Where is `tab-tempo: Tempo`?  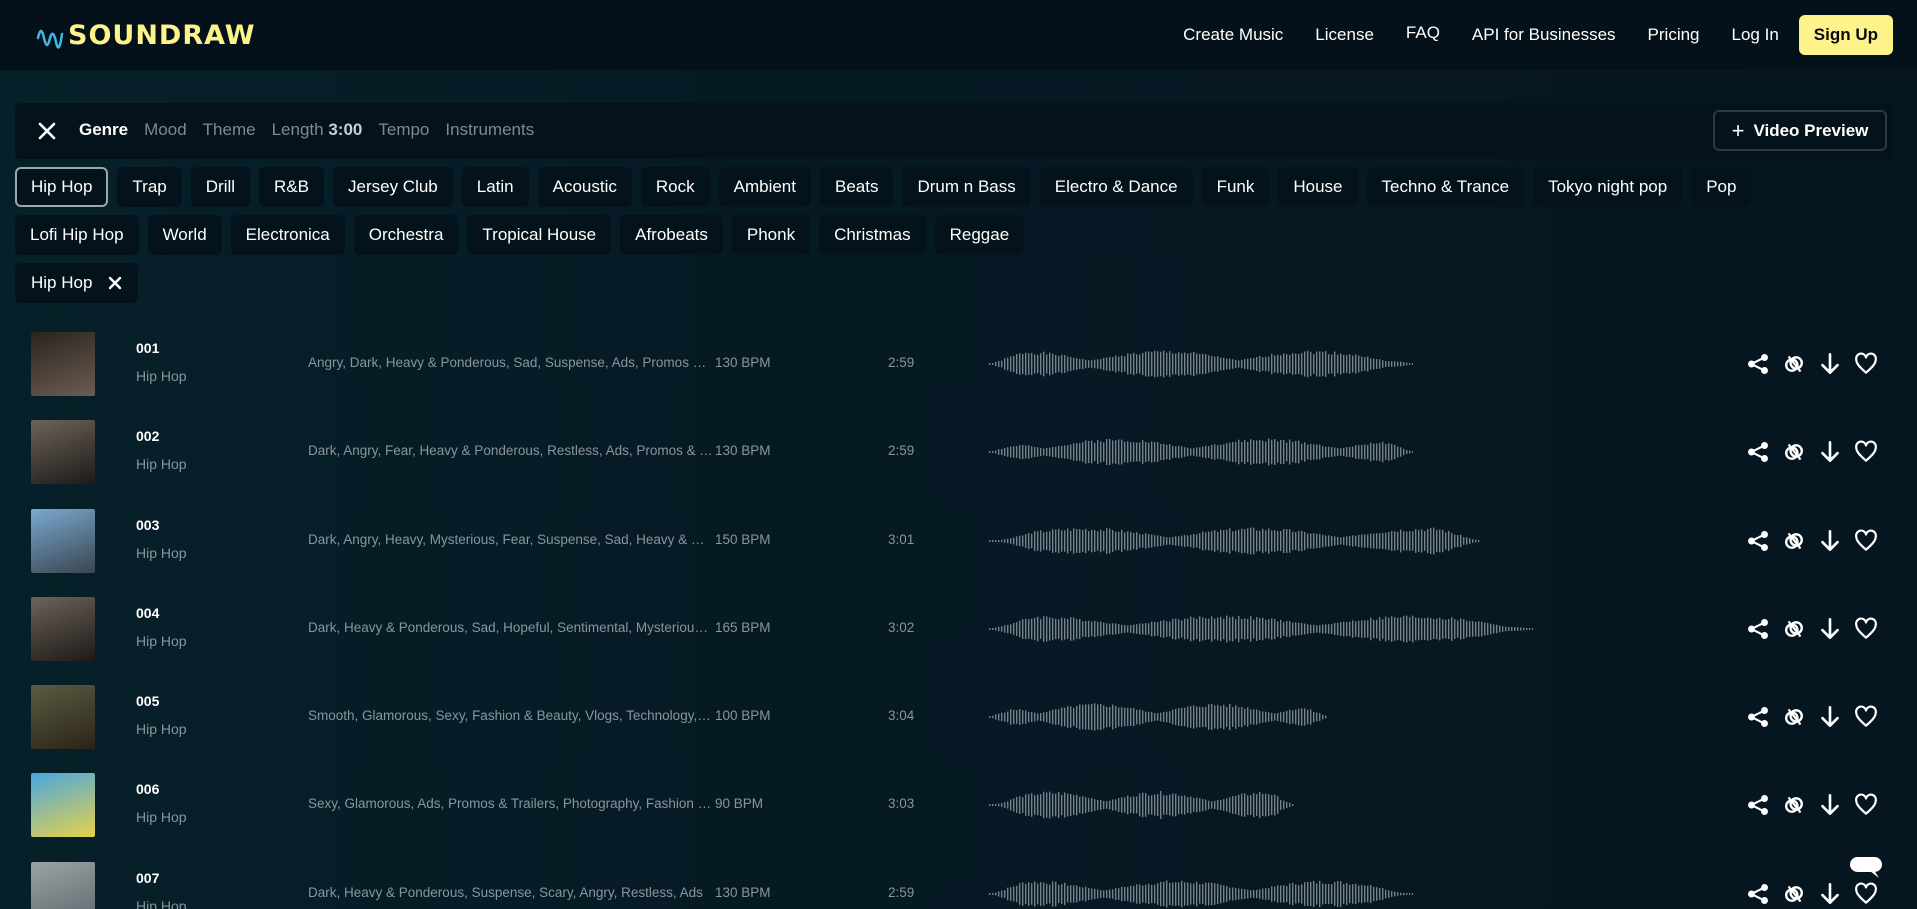 tab-tempo: Tempo is located at coordinates (403, 130).